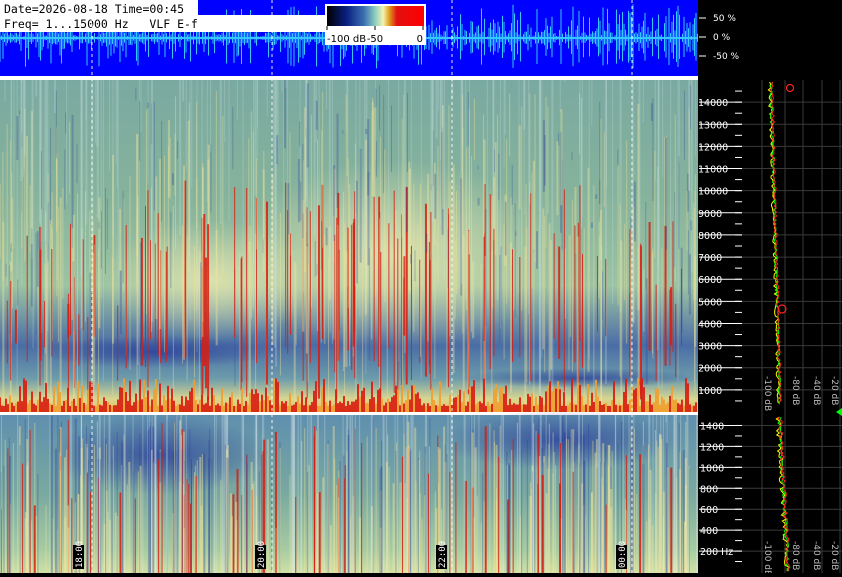  What do you see at coordinates (724, 19) in the screenshot?
I see `waveform-tick-label: 50 %` at bounding box center [724, 19].